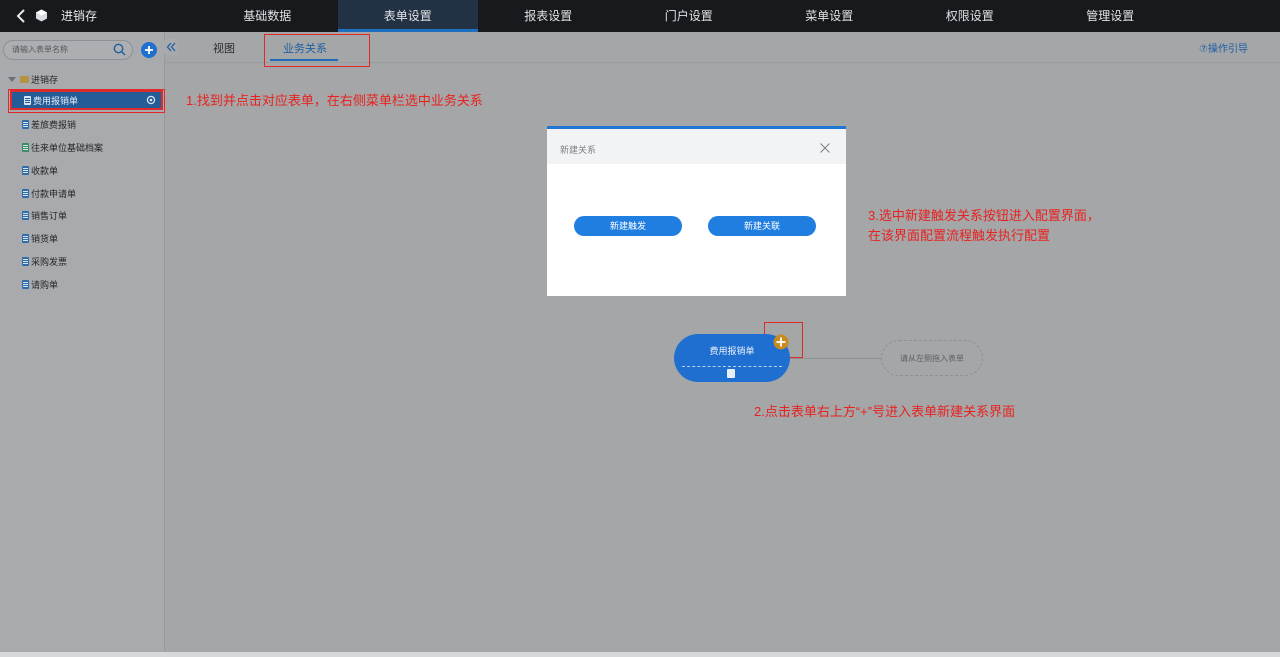  What do you see at coordinates (696, 211) in the screenshot?
I see `new-relation-dialog: 新建关系 新建触发 新建关联` at bounding box center [696, 211].